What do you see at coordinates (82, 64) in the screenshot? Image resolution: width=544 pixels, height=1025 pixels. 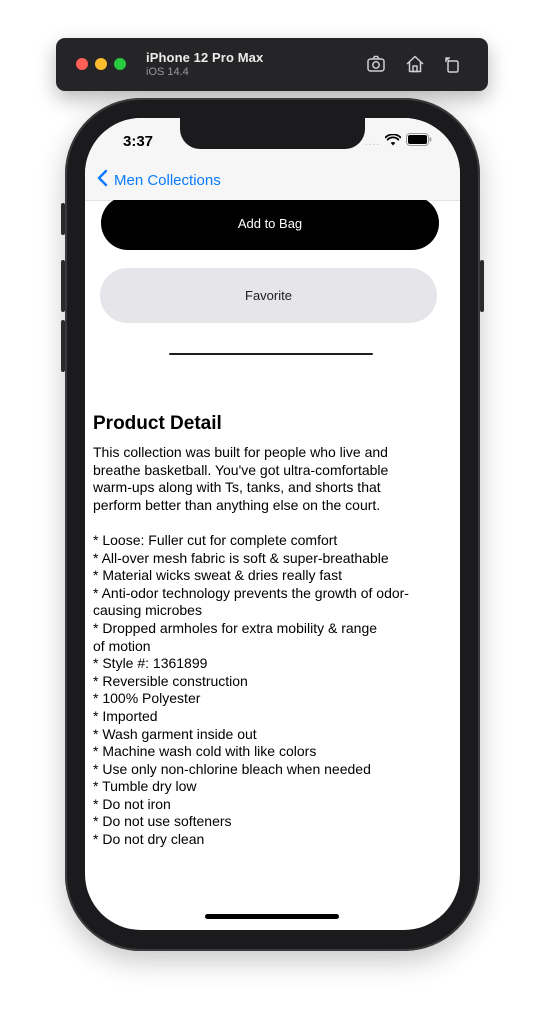 I see `close-window-button` at bounding box center [82, 64].